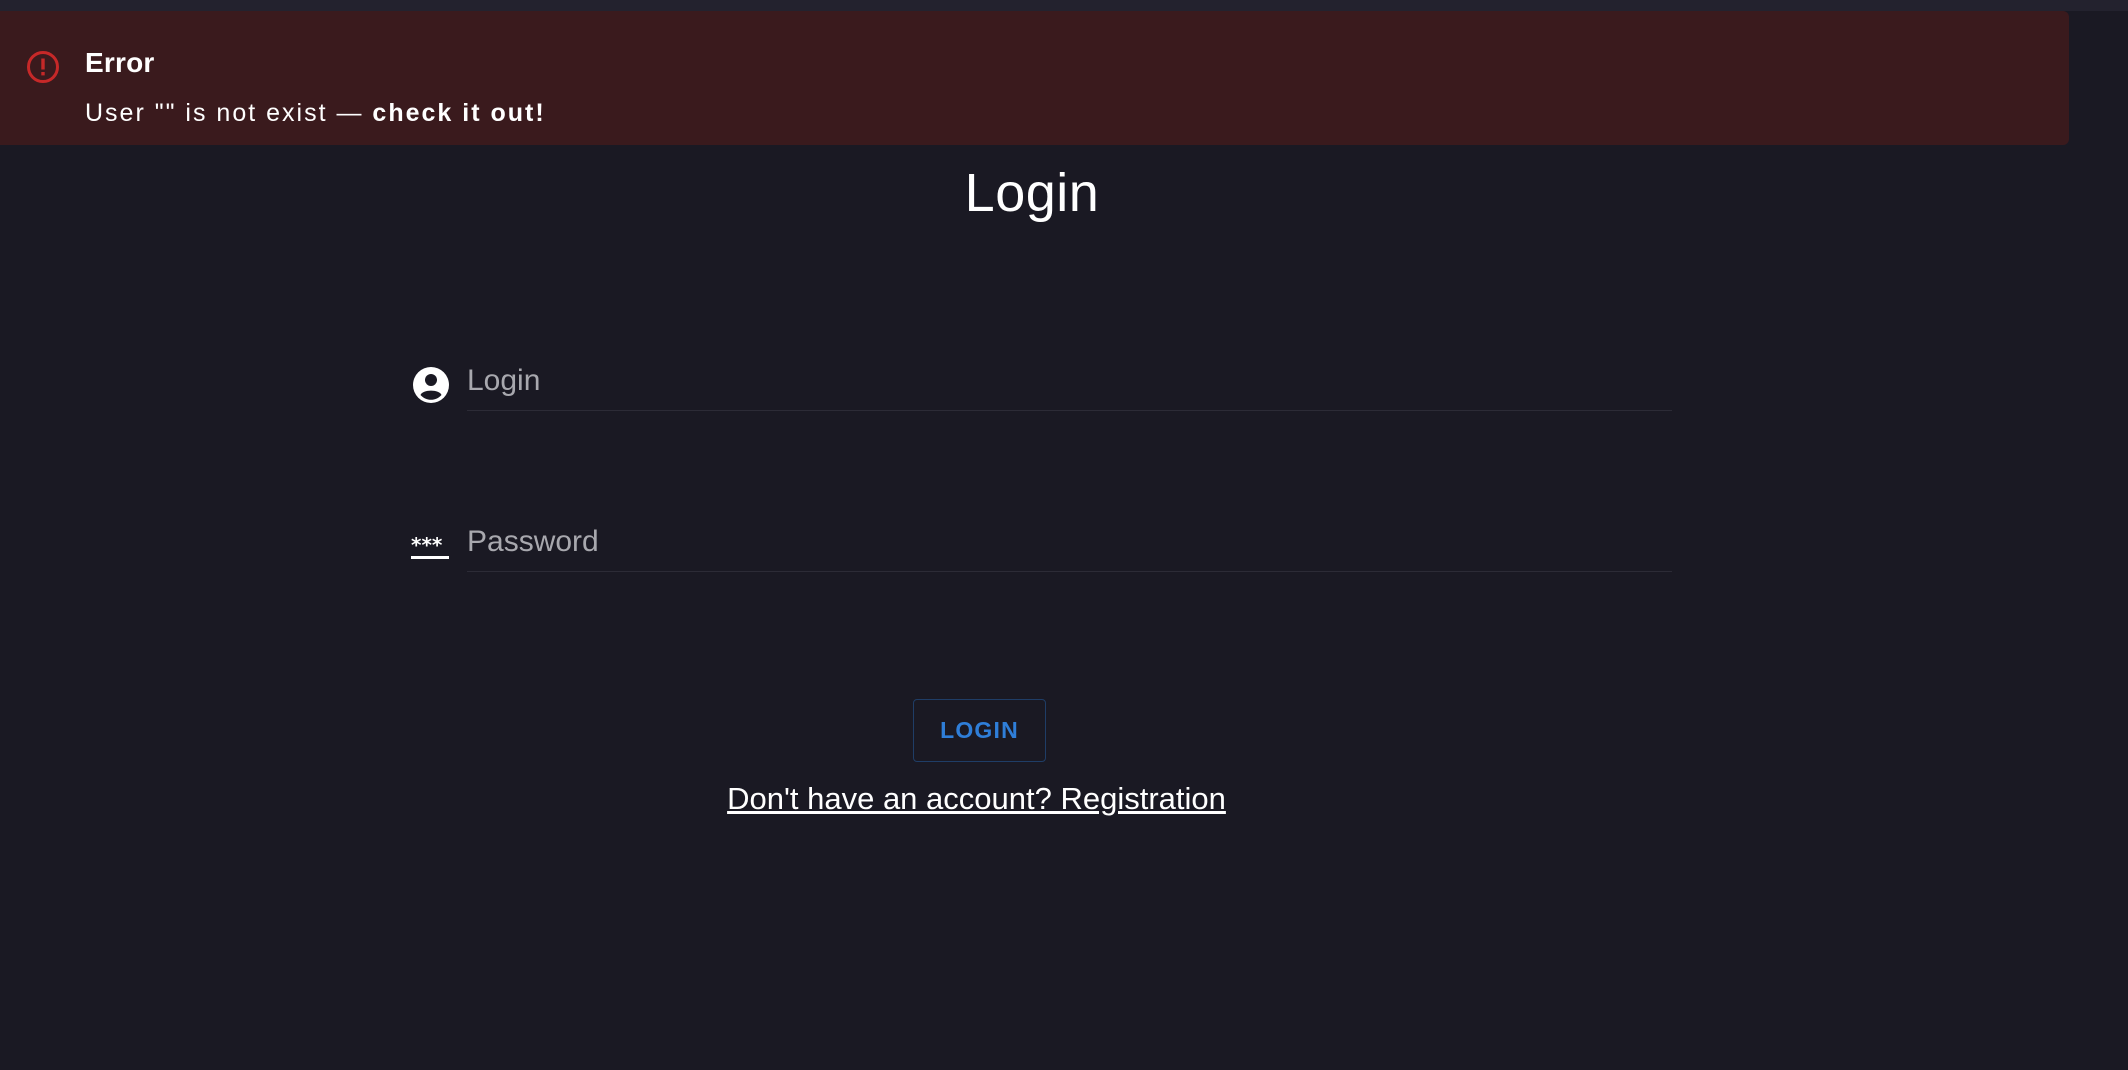  I want to click on login-input, so click(1069, 381).